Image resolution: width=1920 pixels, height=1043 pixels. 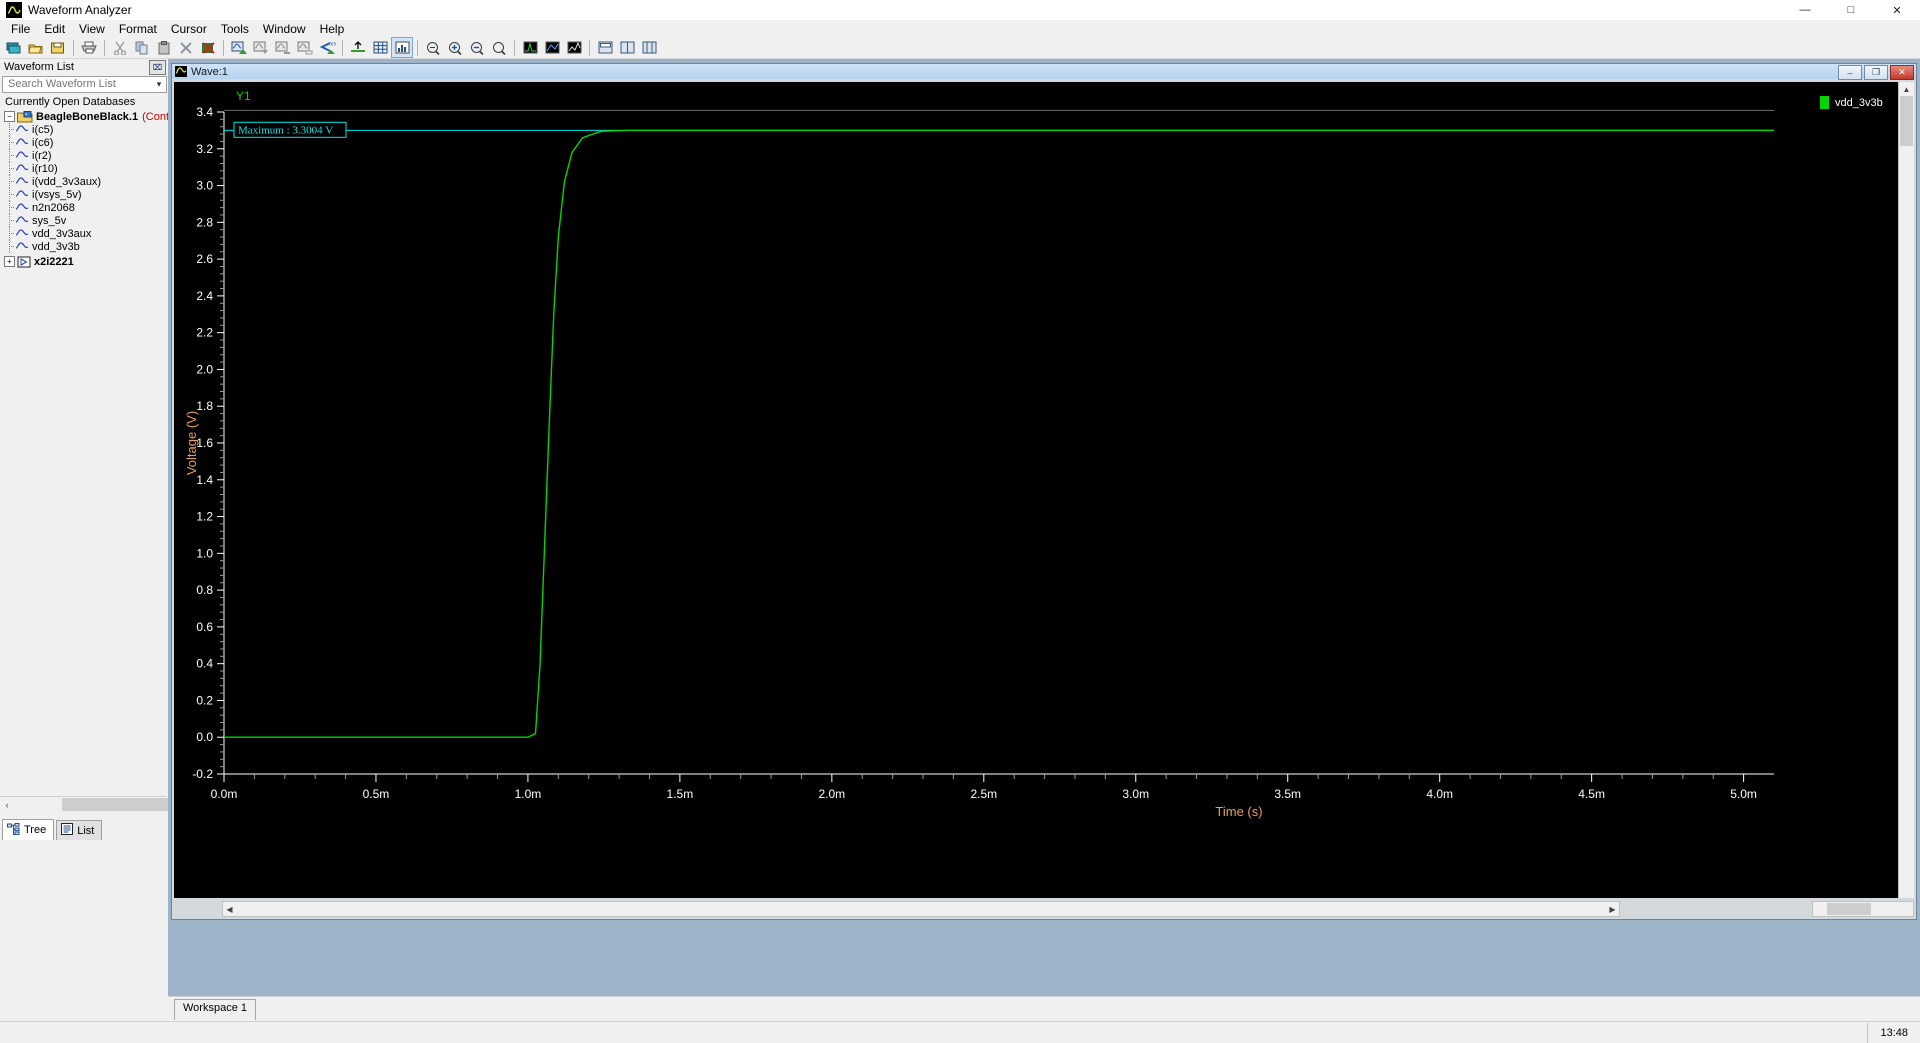 I want to click on scroll-up-arrow-icon: ▲, so click(x=1906, y=89).